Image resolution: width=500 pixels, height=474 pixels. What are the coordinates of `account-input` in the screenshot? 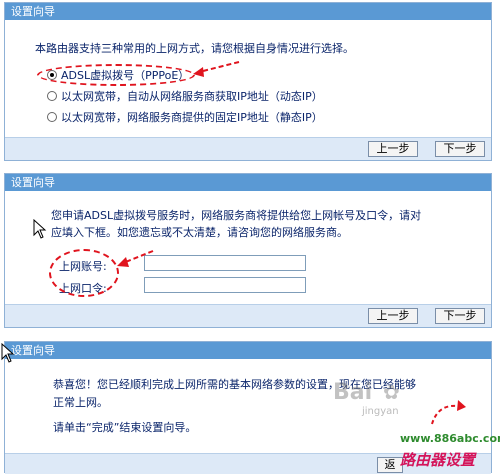 It's located at (225, 263).